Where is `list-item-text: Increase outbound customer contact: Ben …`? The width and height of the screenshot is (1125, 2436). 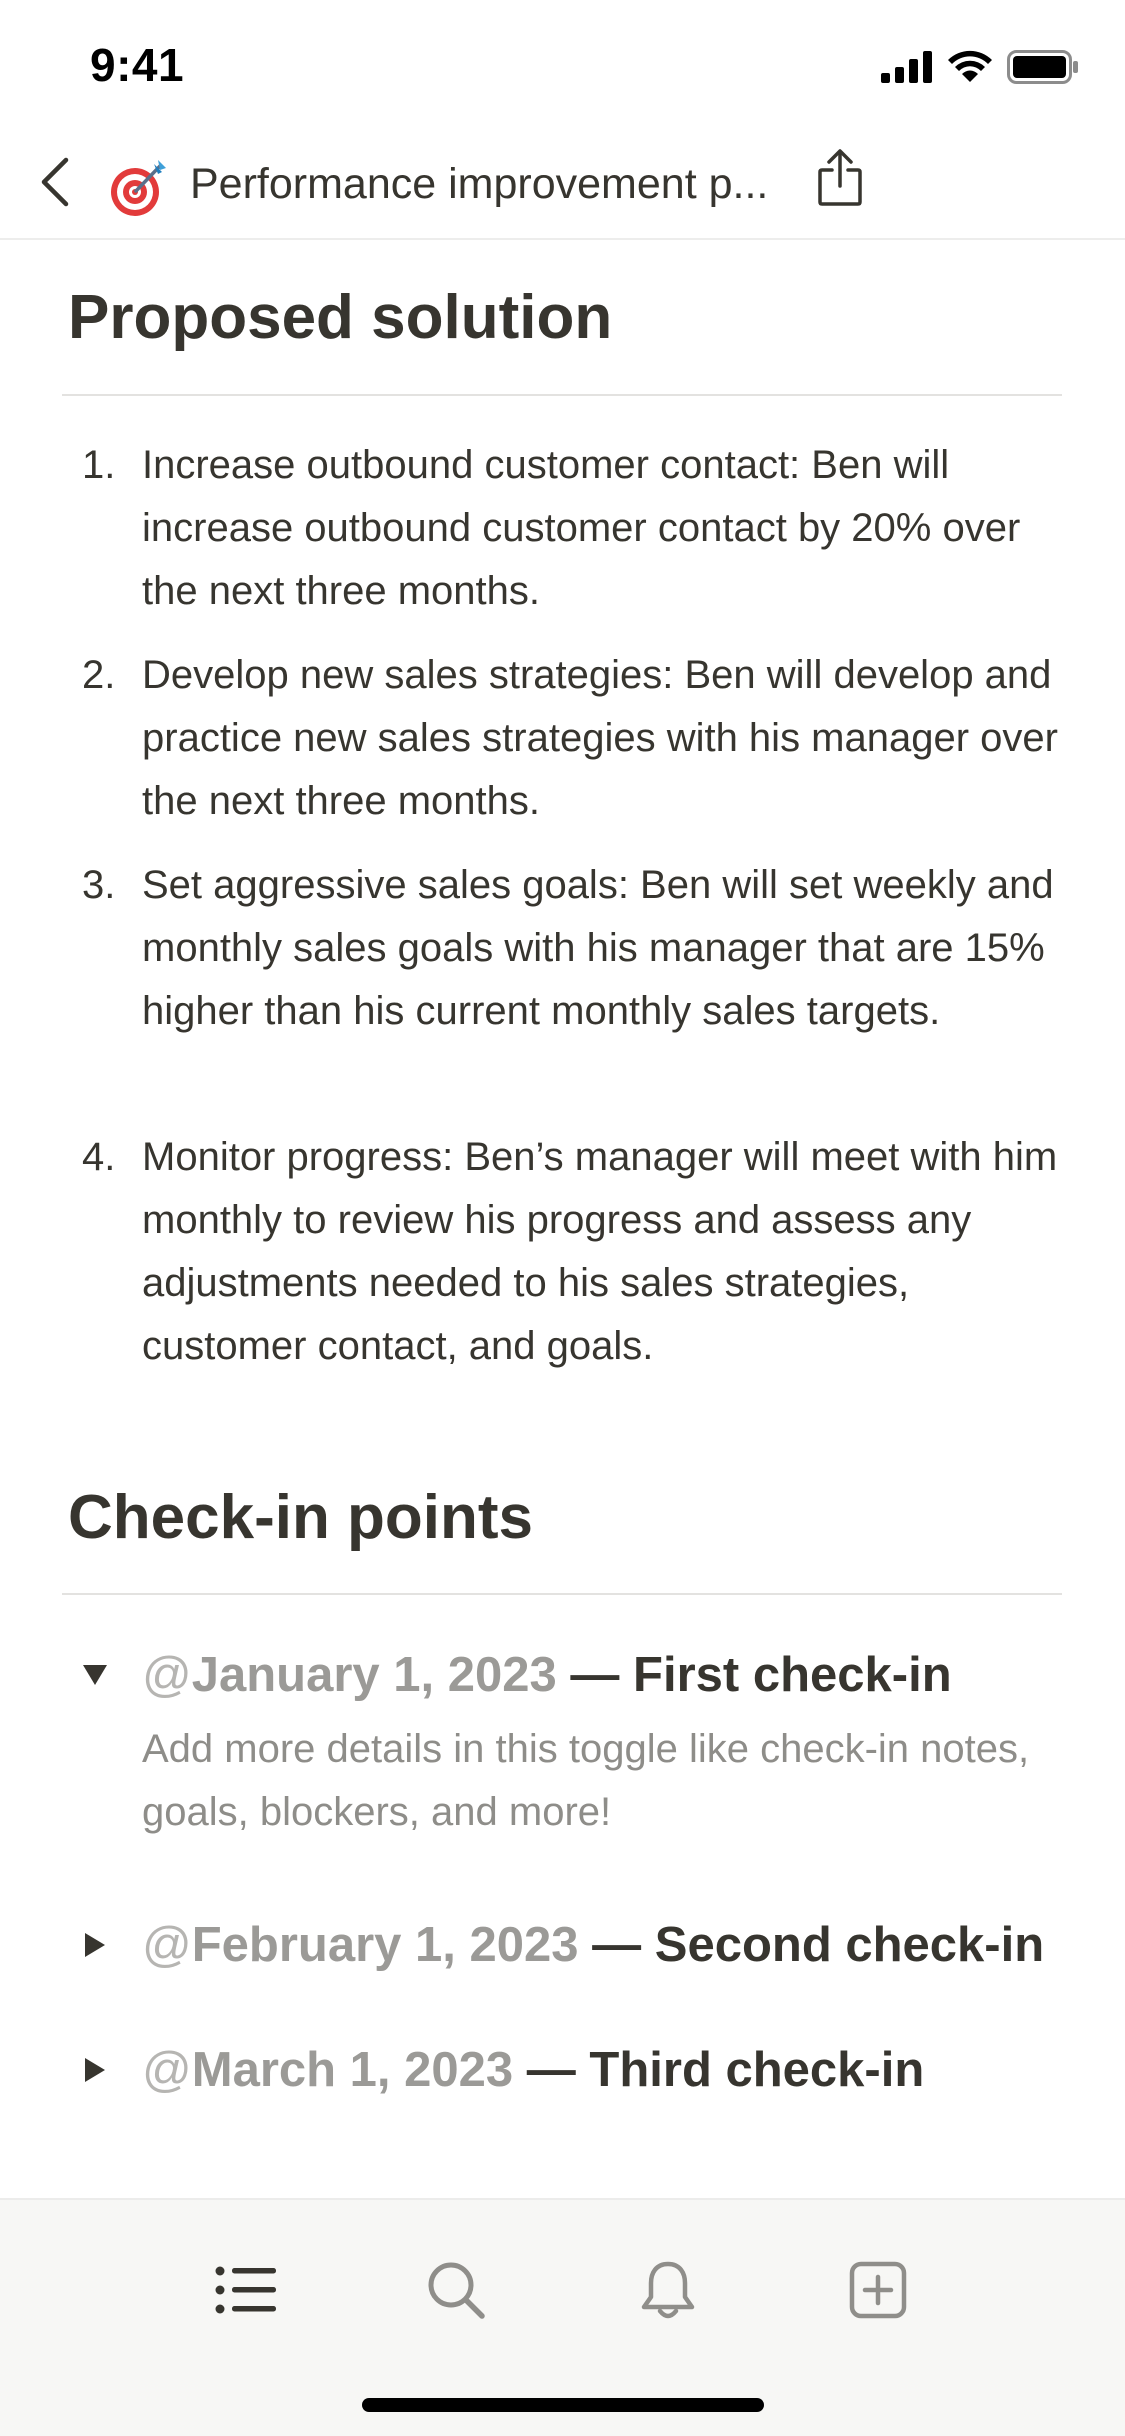
list-item-text: Increase outbound customer contact: Ben … is located at coordinates (581, 528).